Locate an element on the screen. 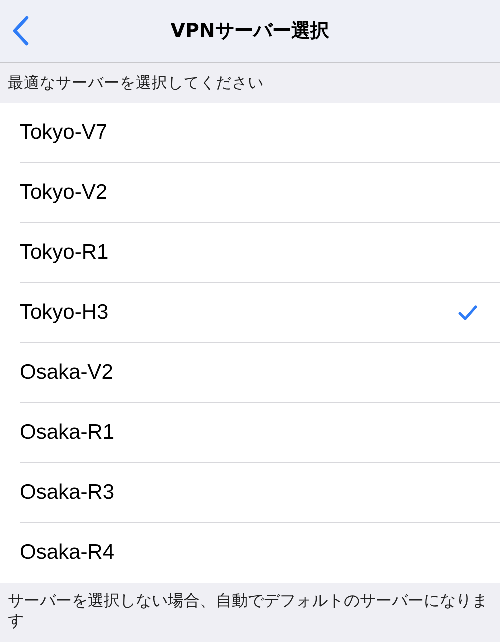 Image resolution: width=500 pixels, height=642 pixels. footer-note: サーバーを選択しない場合、自動でデフォルトのサーバーになります is located at coordinates (248, 610).